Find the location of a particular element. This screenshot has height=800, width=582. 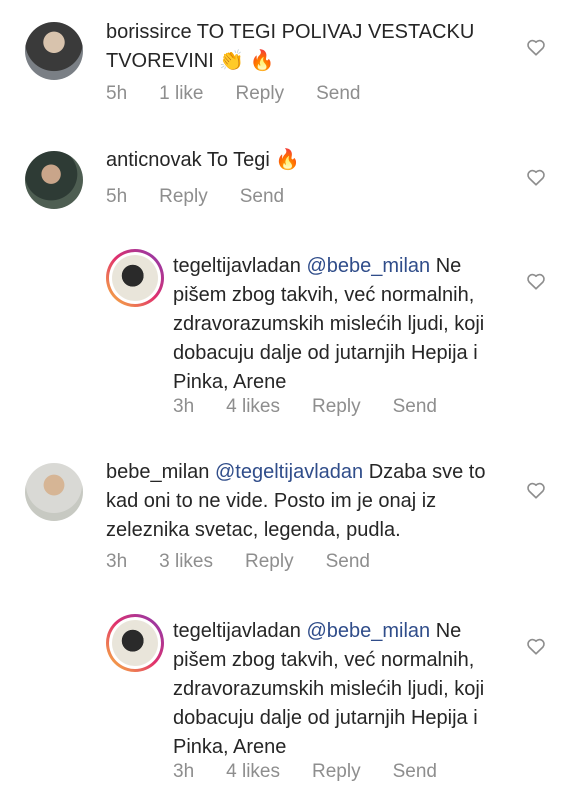

comment-item: anticnovak To Tegi 🔥 5h Reply Send is located at coordinates (291, 180).